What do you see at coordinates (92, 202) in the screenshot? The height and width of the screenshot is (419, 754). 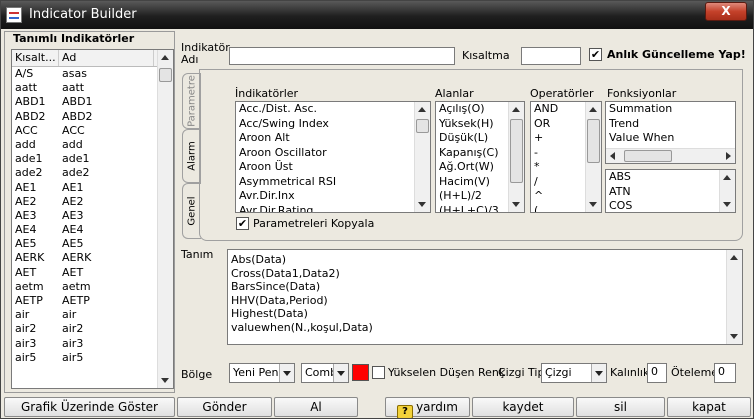 I see `table-row: AE2 AE2` at bounding box center [92, 202].